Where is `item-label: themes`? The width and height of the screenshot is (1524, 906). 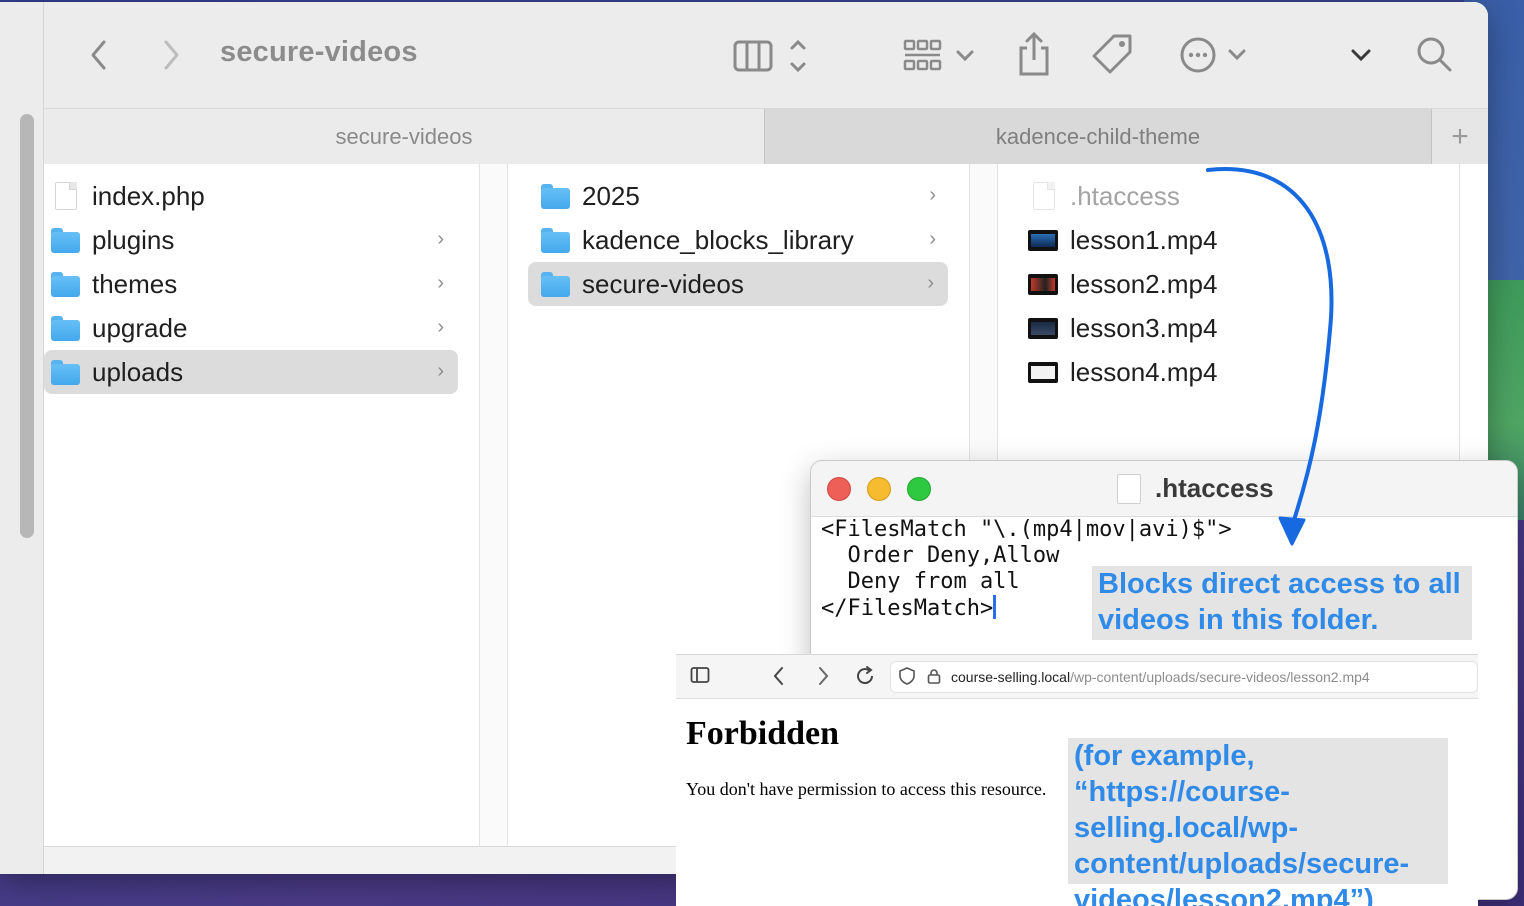 item-label: themes is located at coordinates (135, 283).